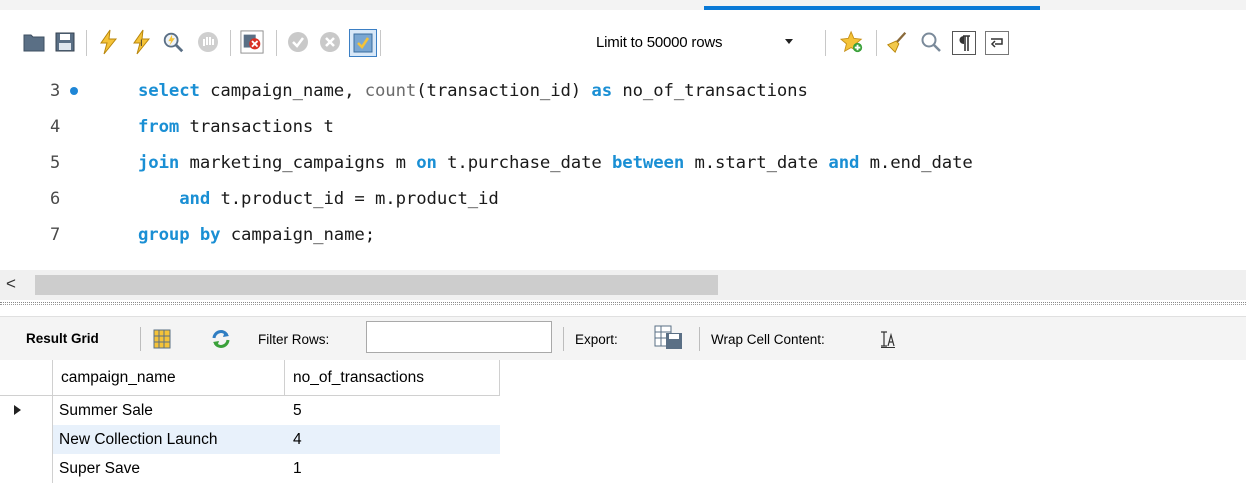 This screenshot has width=1246, height=491. Describe the element at coordinates (208, 42) in the screenshot. I see `stop-icon` at that location.